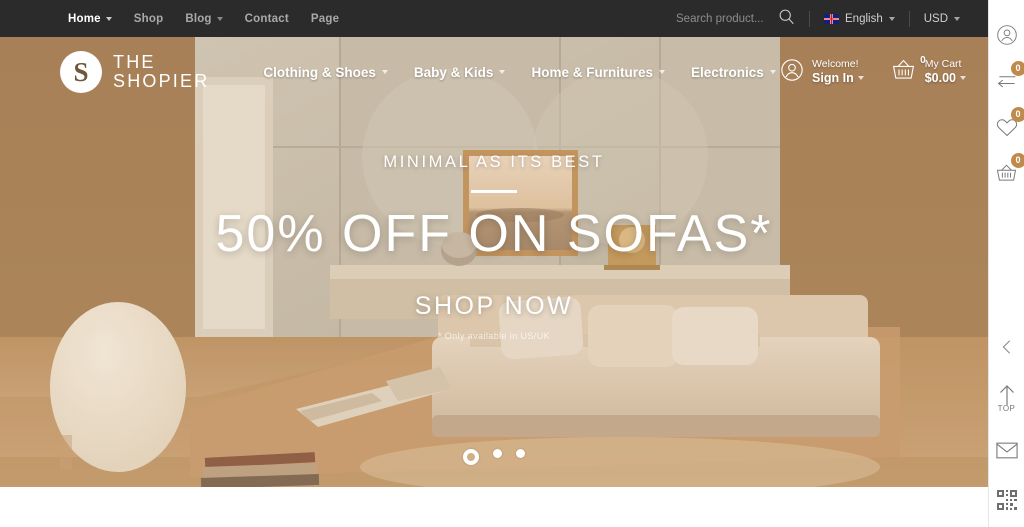 The width and height of the screenshot is (1024, 527). What do you see at coordinates (1006, 263) in the screenshot?
I see `right-sidebar-rail: 0 0 0 TOP` at bounding box center [1006, 263].